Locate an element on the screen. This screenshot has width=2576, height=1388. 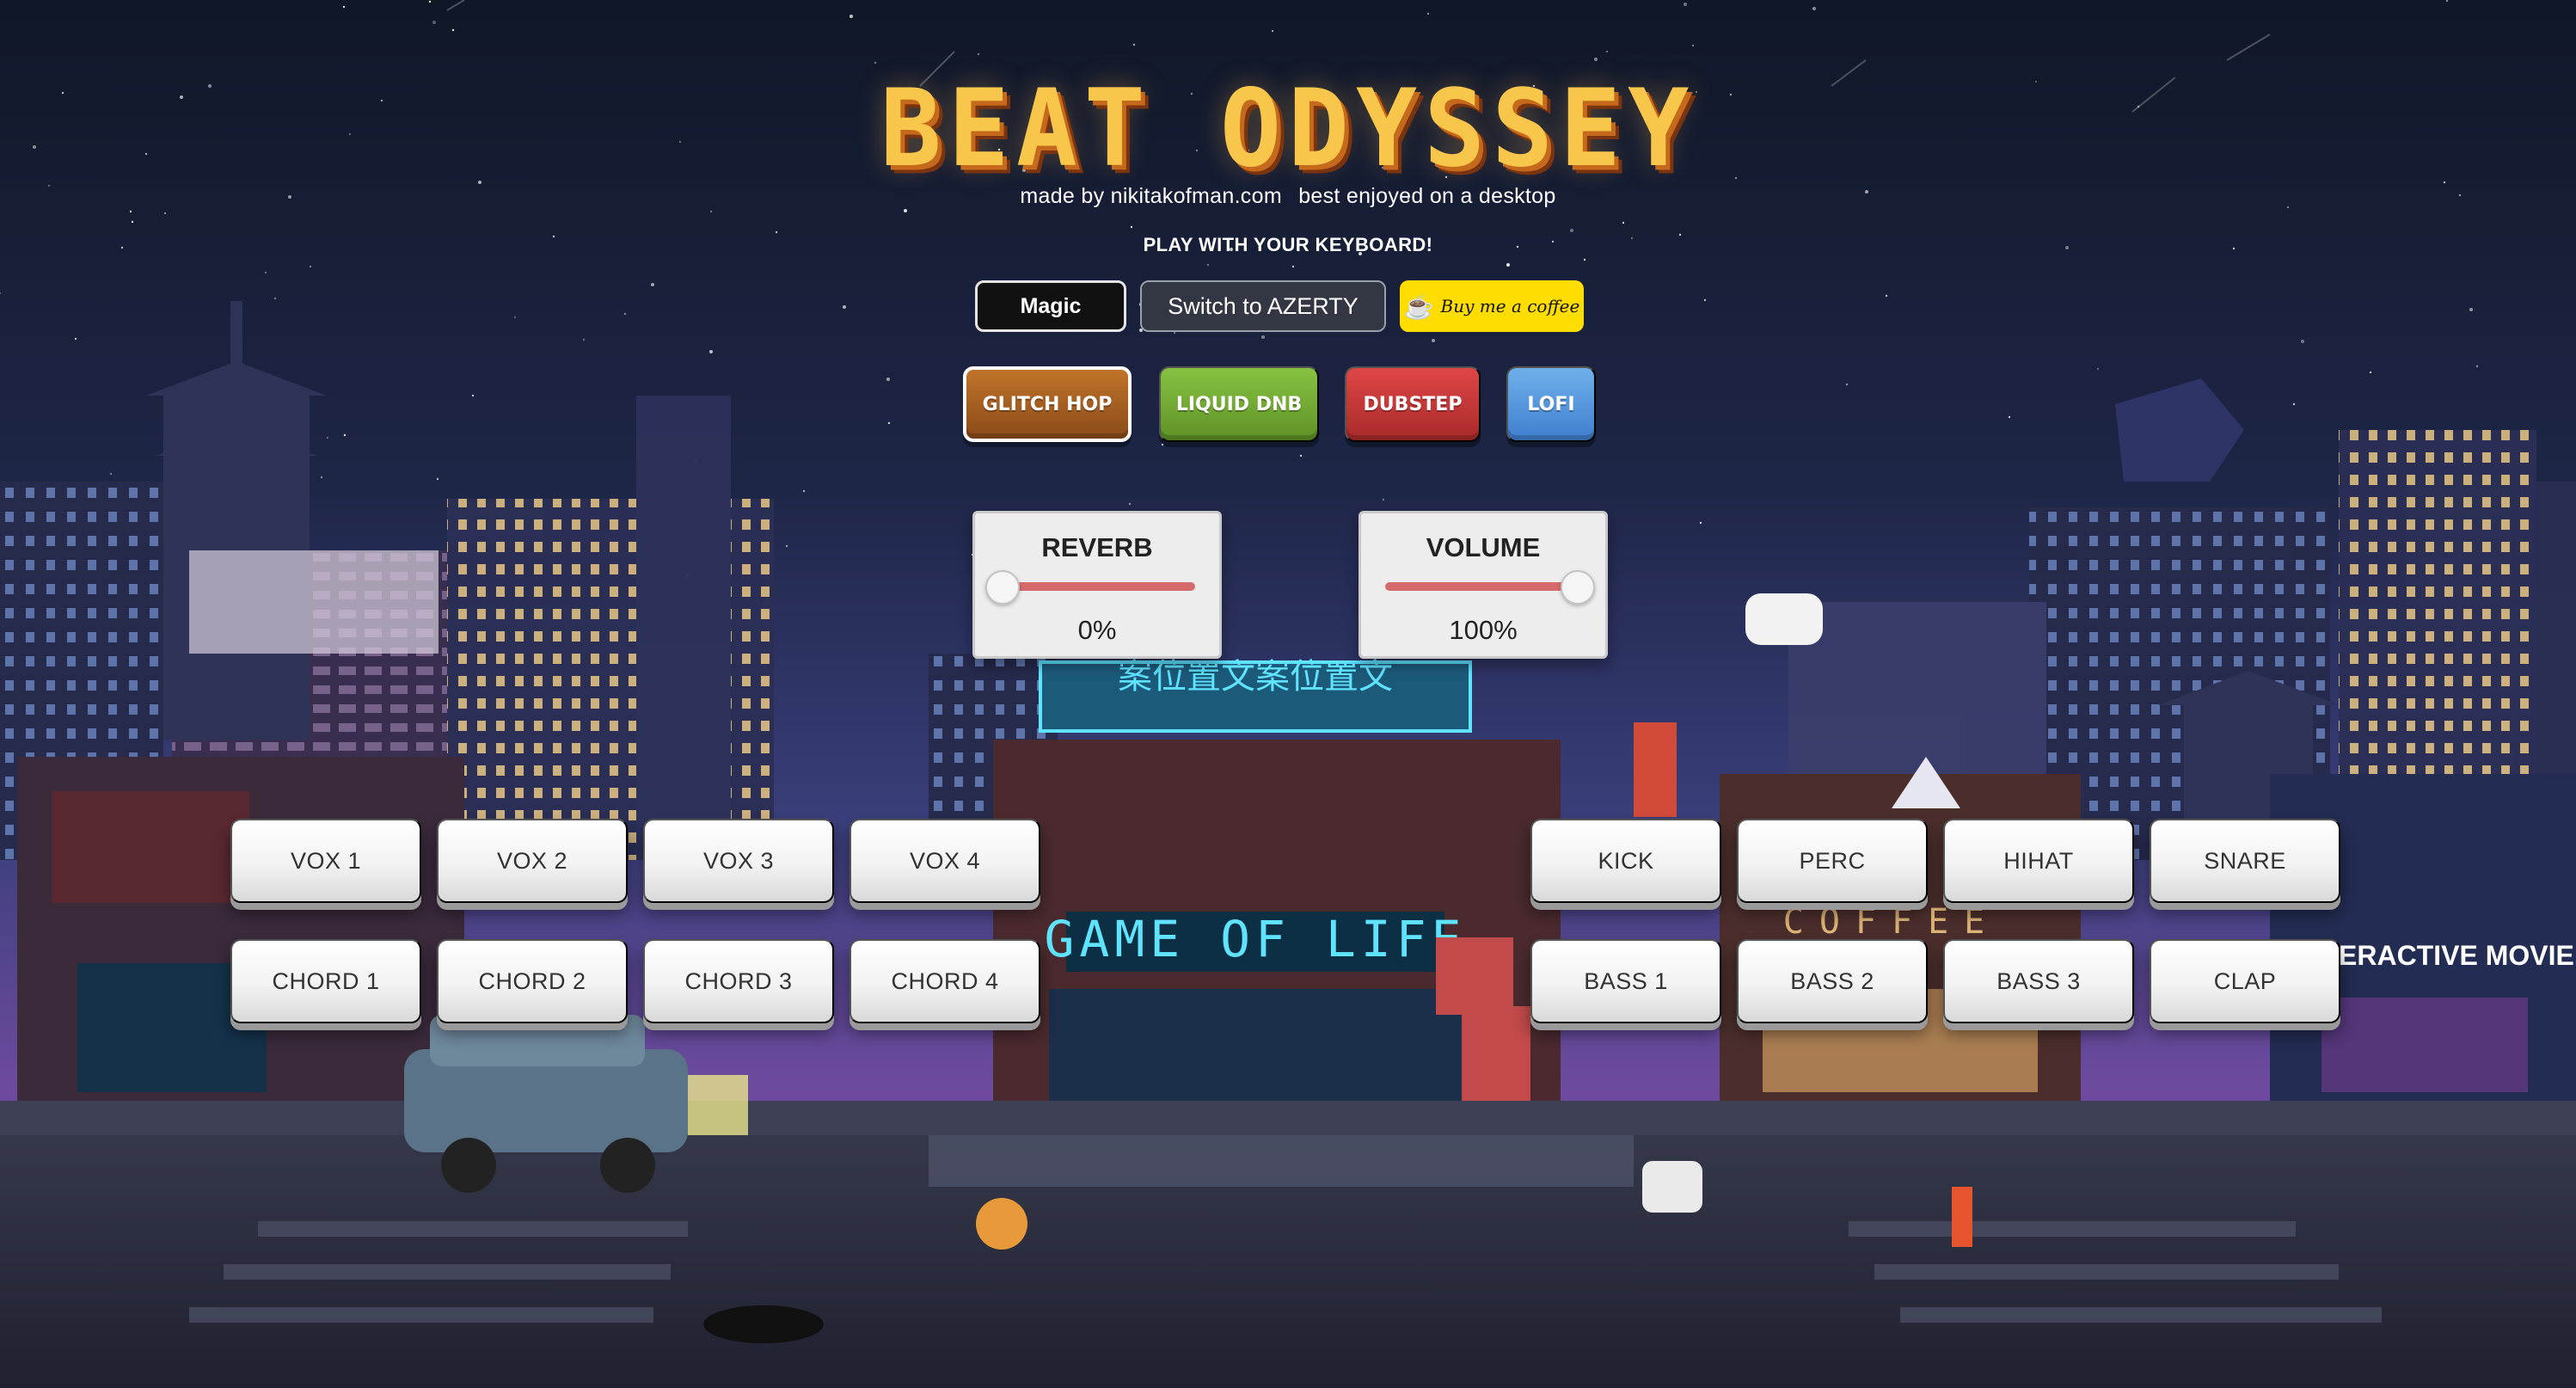
pad-snare: SNARE is located at coordinates (2245, 861).